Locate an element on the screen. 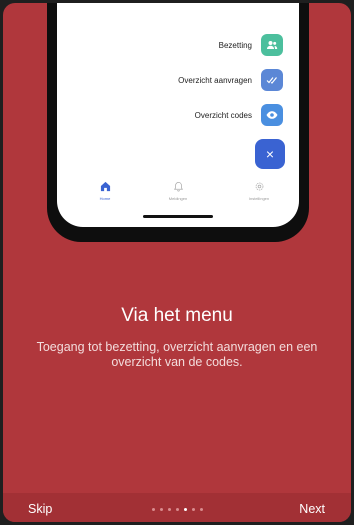  gear-icon is located at coordinates (259, 186).